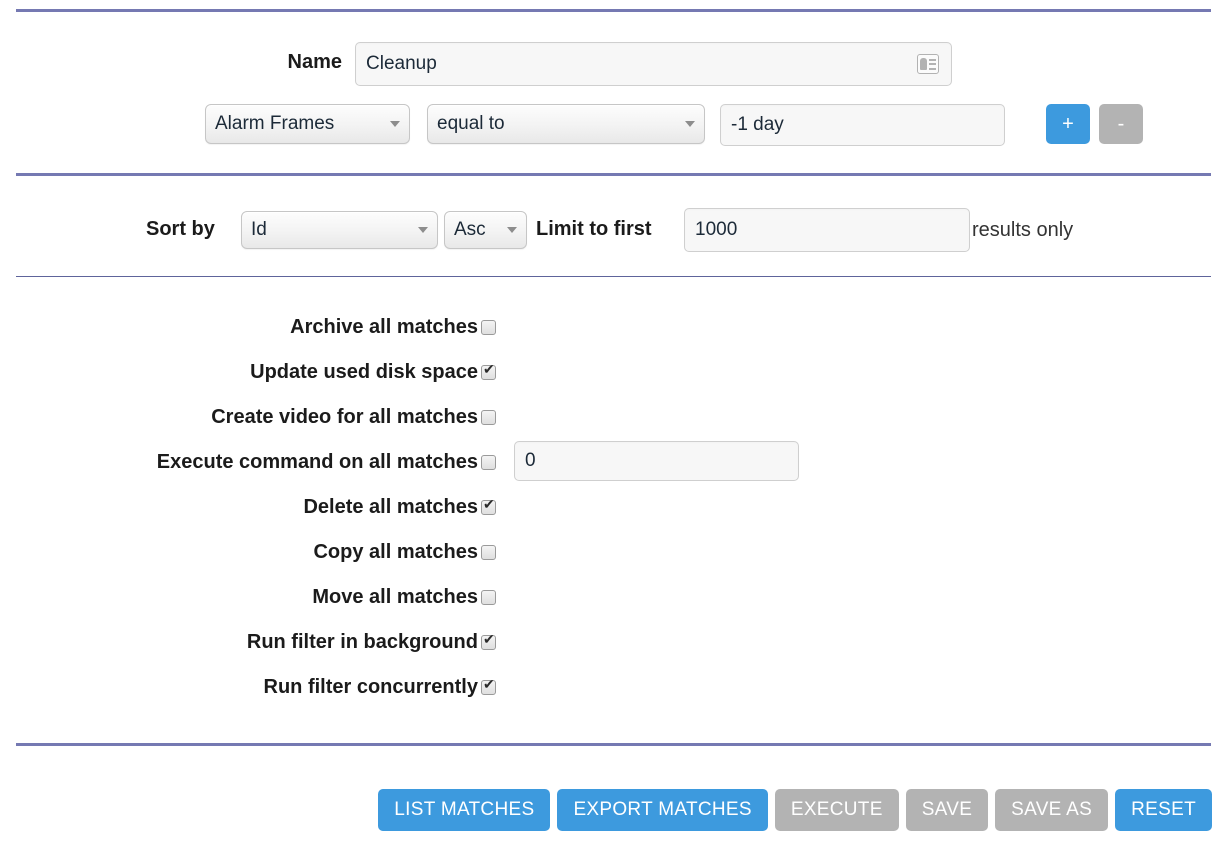 This screenshot has height=866, width=1223. Describe the element at coordinates (613, 10) in the screenshot. I see `divider-top` at that location.